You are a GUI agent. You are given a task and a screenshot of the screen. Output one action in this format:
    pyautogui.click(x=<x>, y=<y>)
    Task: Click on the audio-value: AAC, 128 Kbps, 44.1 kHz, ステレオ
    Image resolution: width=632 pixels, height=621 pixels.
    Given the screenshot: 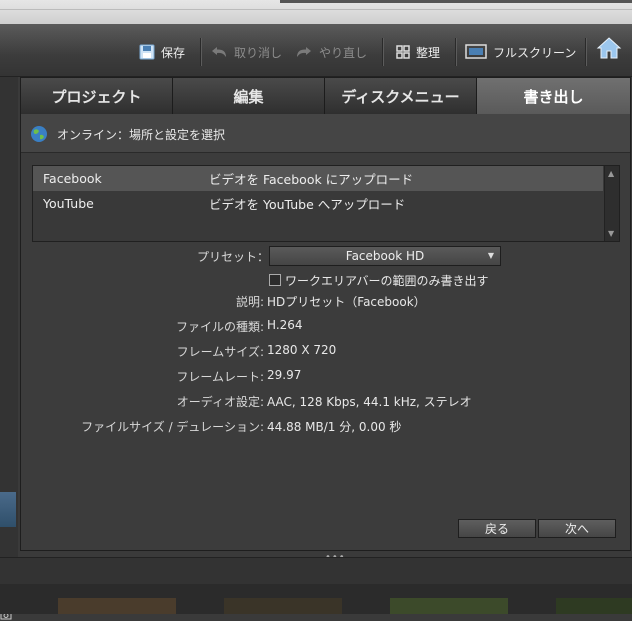 What is the action you would take?
    pyautogui.click(x=369, y=402)
    